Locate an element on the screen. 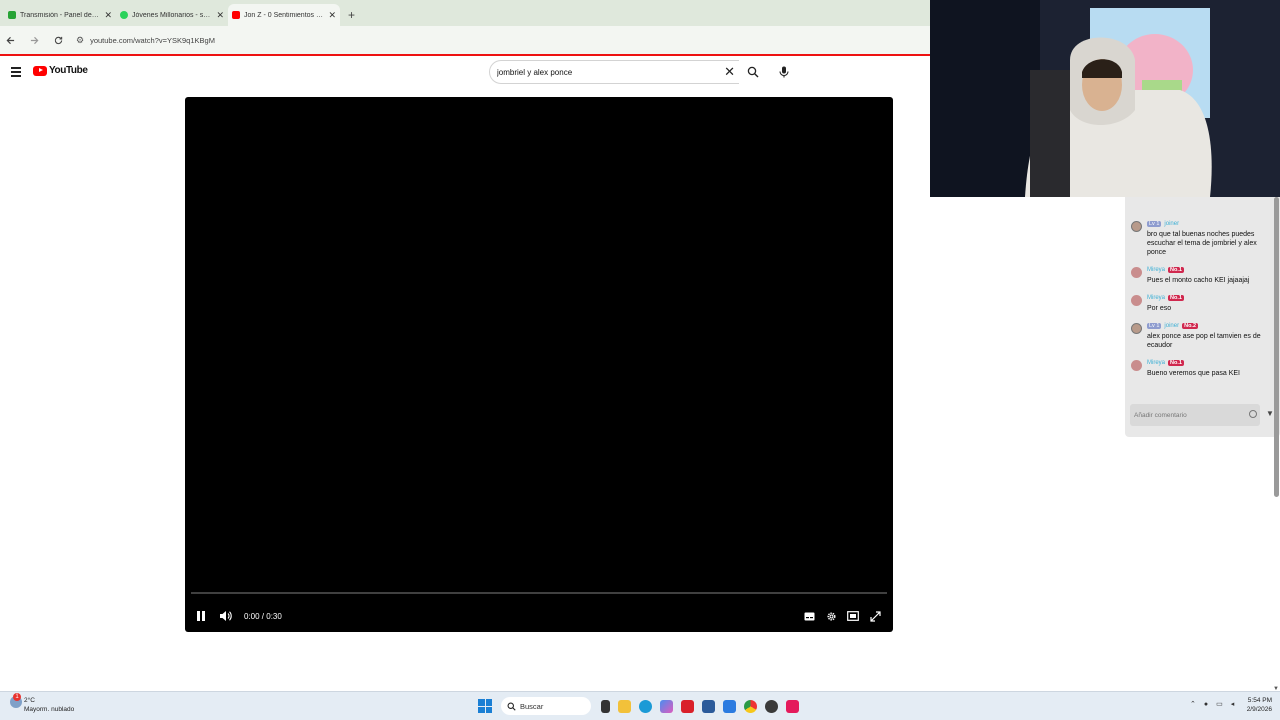  volume-icon: ◂ is located at coordinates (1233, 704).